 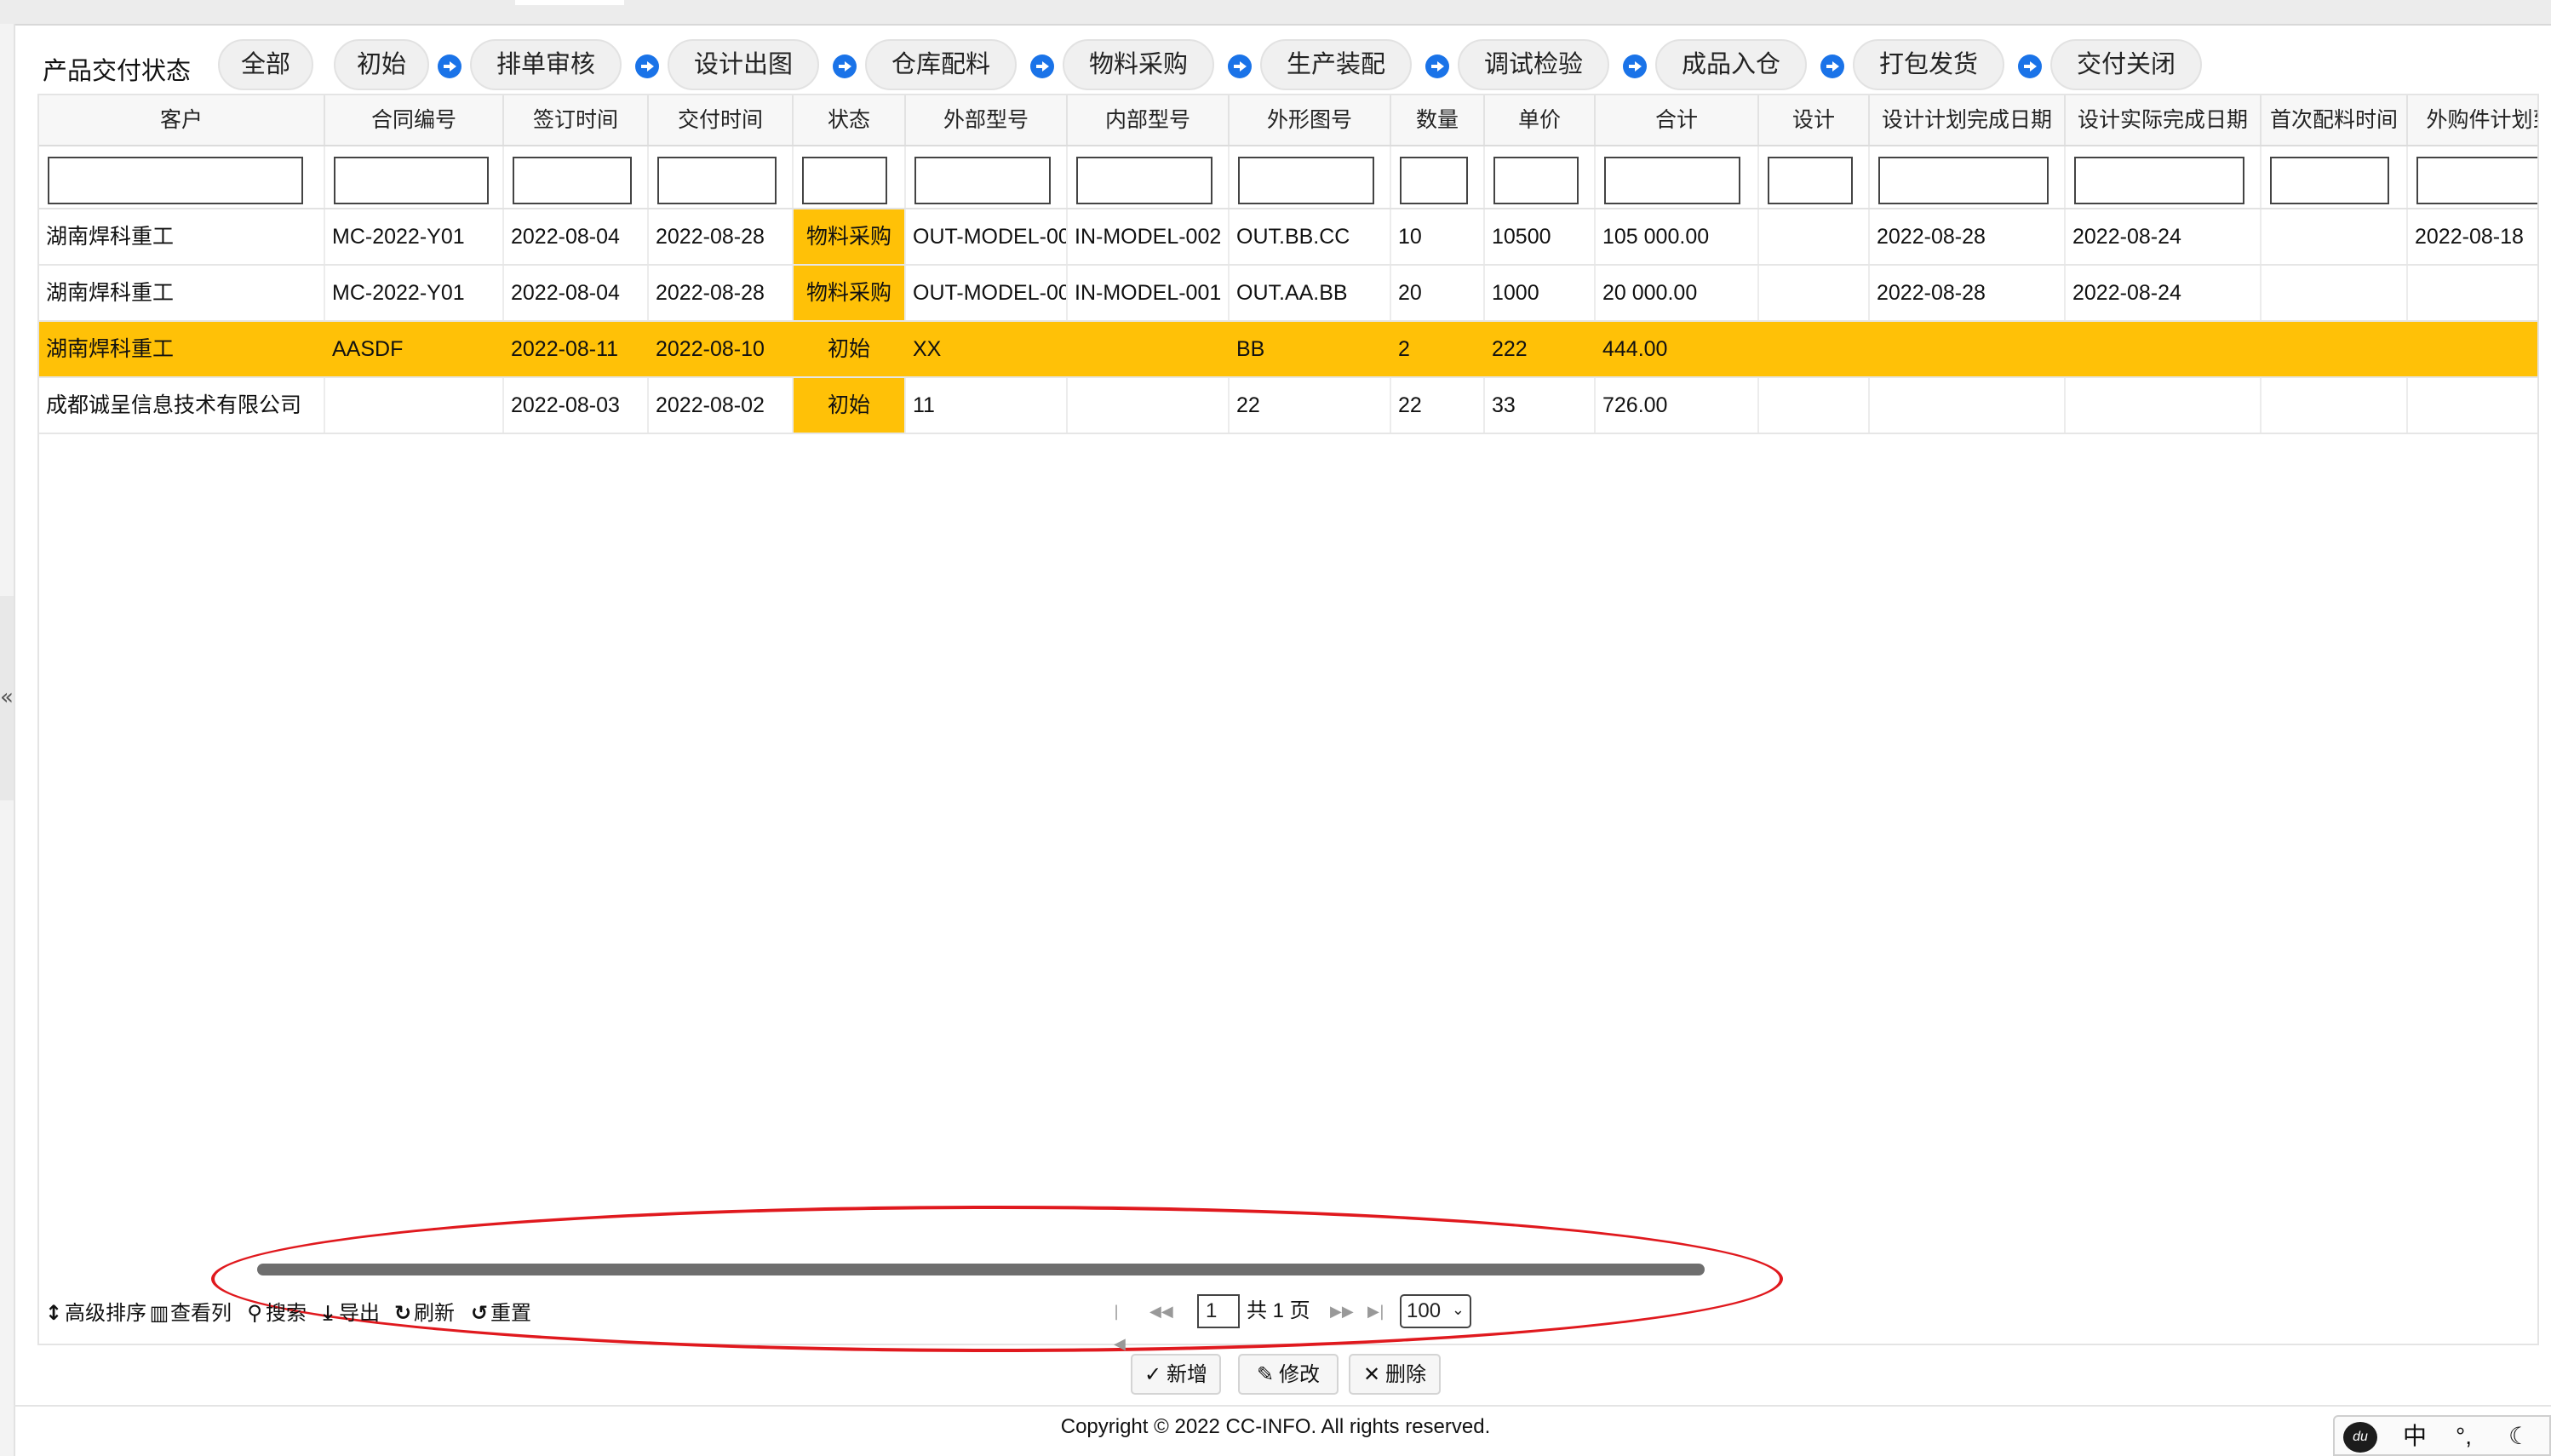 I want to click on edit-button: ✎ 修改, so click(x=1289, y=1374).